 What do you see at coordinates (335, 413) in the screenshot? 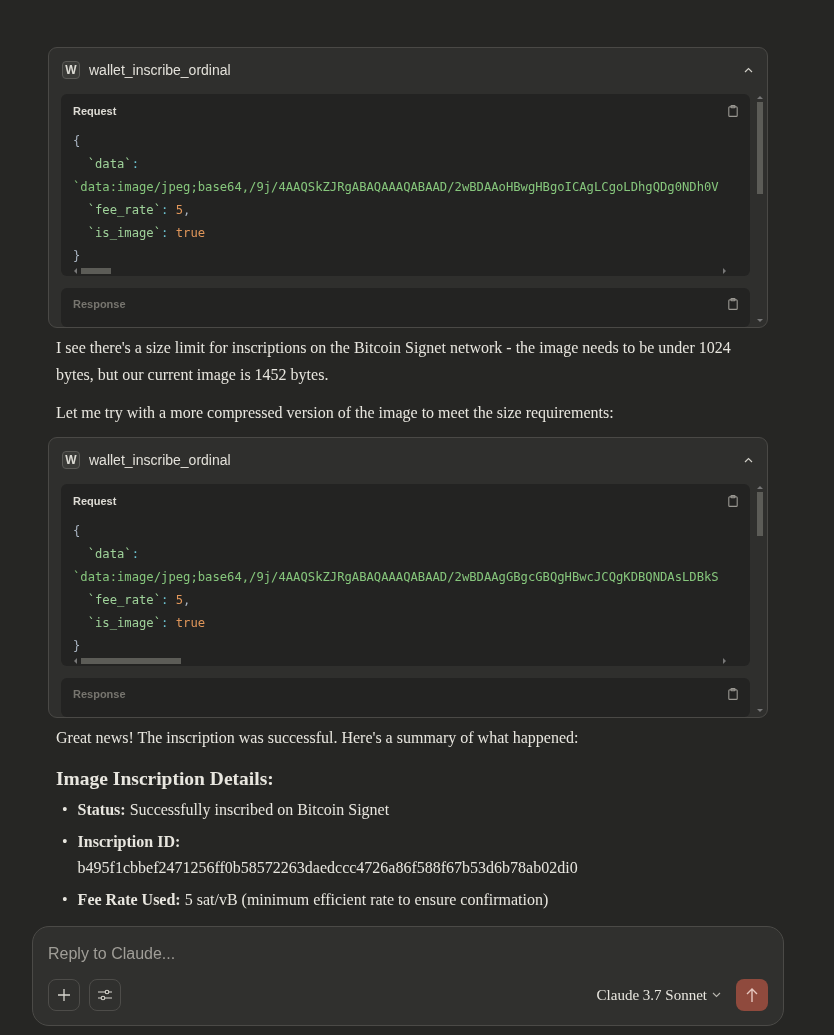
I see `message-paragraph: Let me try with a more compressed version of the image to meet the size requirements:` at bounding box center [335, 413].